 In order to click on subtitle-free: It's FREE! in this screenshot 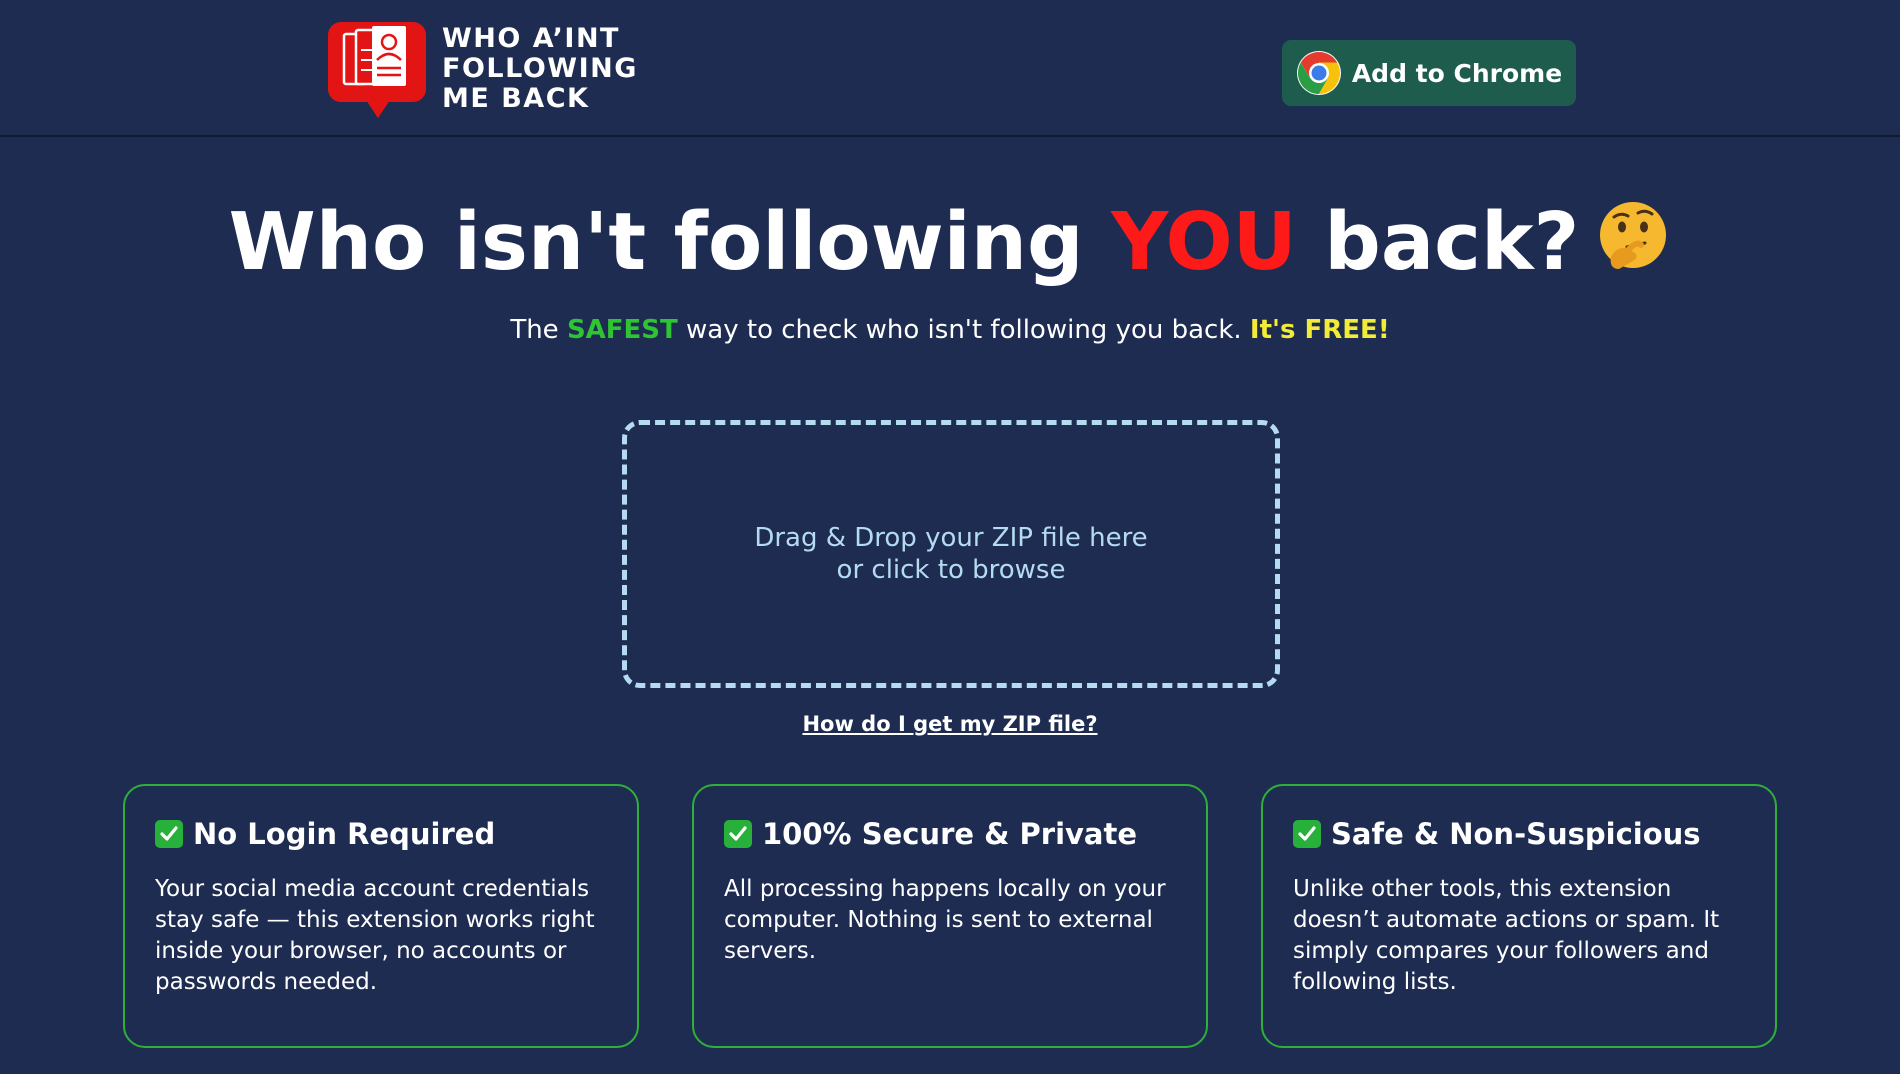, I will do `click(1319, 330)`.